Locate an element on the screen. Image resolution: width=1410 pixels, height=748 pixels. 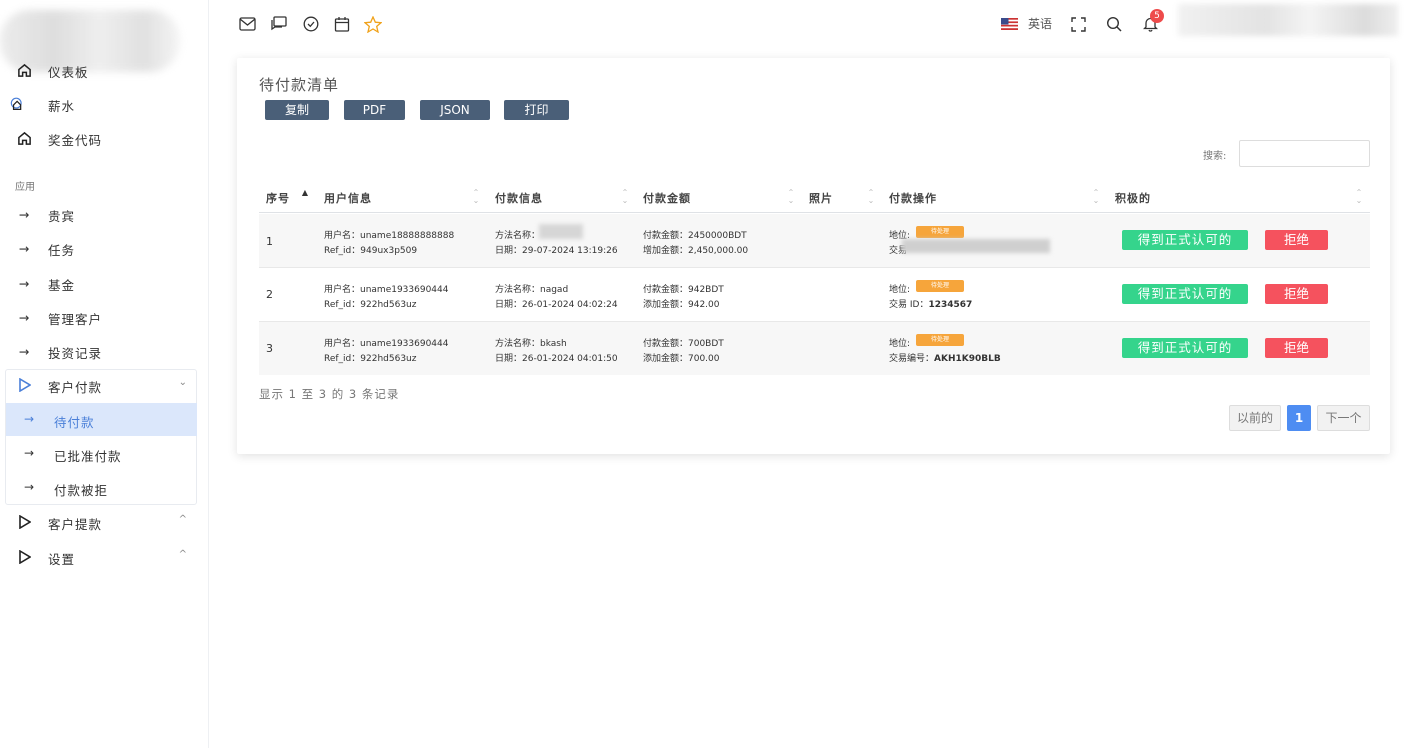
divider is located at coordinates (814, 212).